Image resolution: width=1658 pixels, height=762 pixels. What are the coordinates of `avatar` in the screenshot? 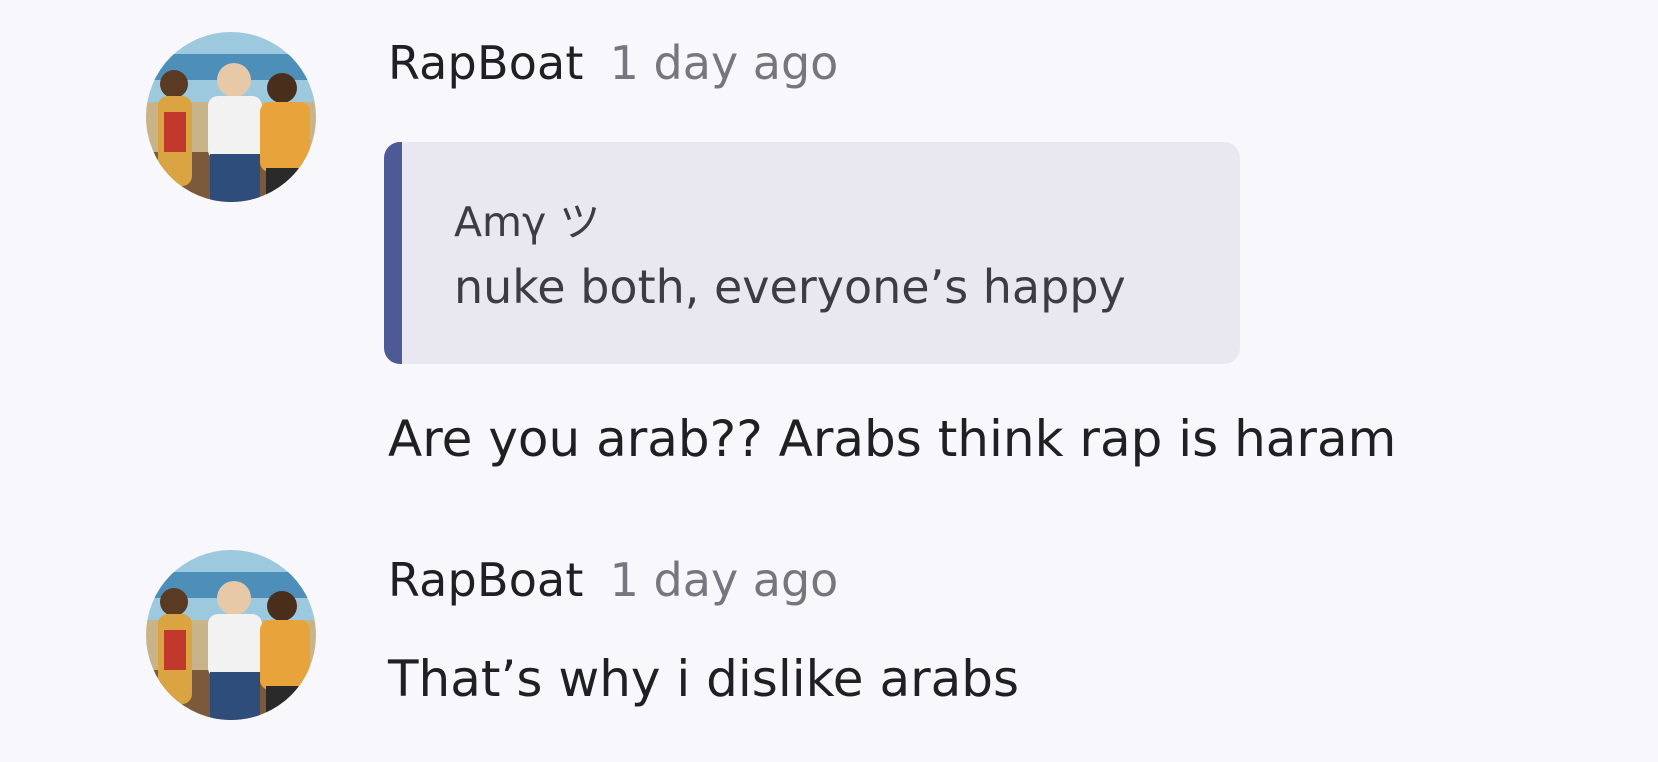 It's located at (231, 635).